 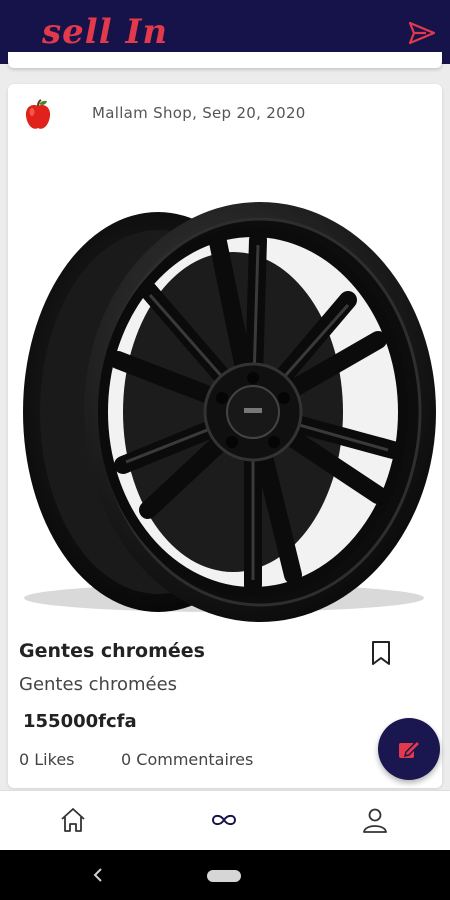 I want to click on create-post-button, so click(x=409, y=749).